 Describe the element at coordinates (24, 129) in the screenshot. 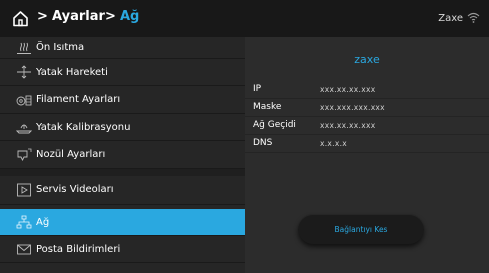

I see `bed-calibration-icon` at that location.